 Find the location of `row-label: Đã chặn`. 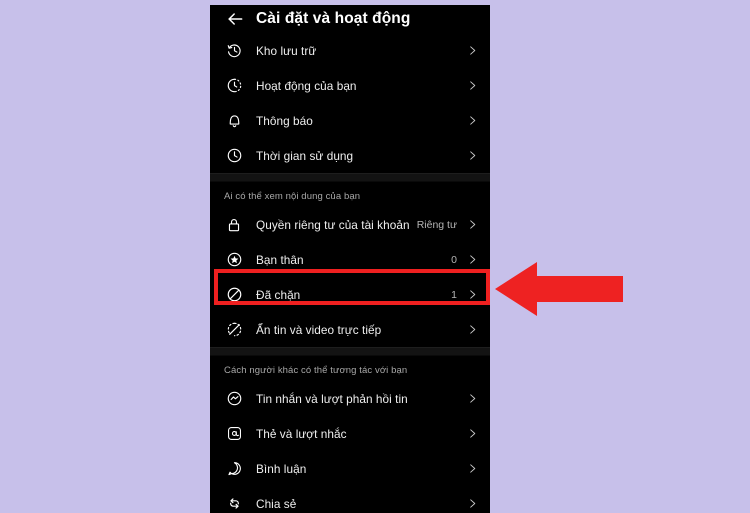

row-label: Đã chặn is located at coordinates (278, 294).